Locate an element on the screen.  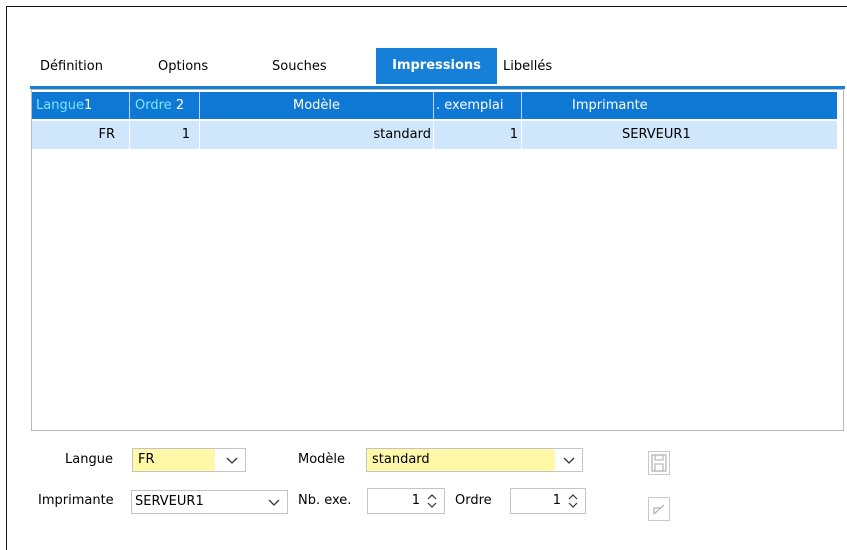
table-row: FR 1 standard 1 SERVEUR1 is located at coordinates (434, 135).